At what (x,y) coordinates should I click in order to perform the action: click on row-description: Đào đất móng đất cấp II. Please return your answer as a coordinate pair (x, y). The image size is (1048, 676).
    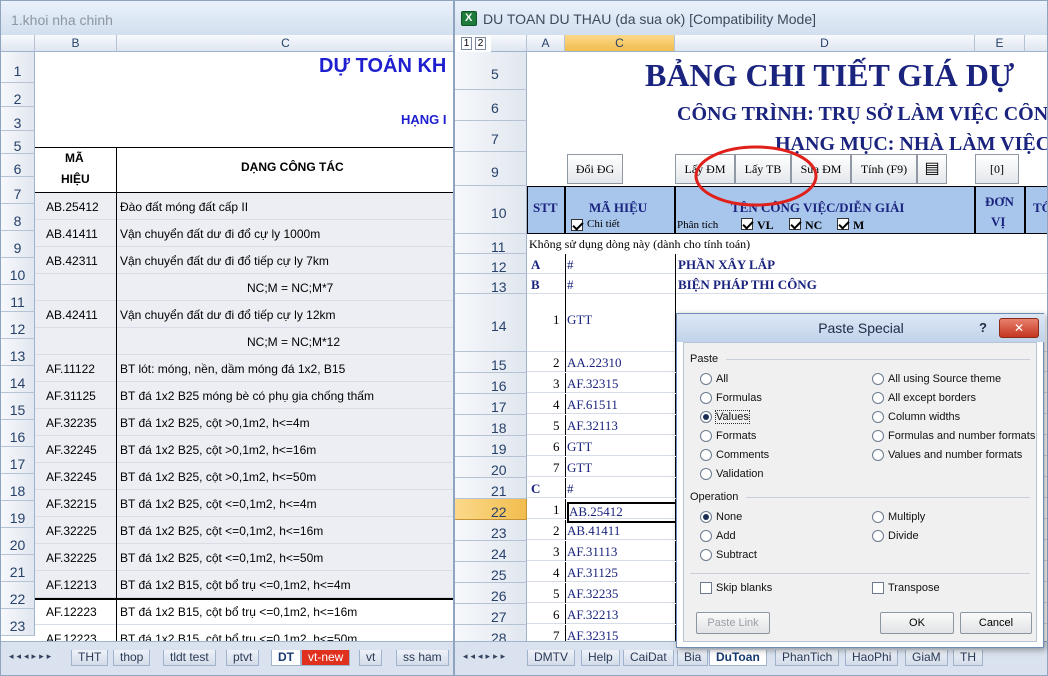
    Looking at the image, I should click on (184, 207).